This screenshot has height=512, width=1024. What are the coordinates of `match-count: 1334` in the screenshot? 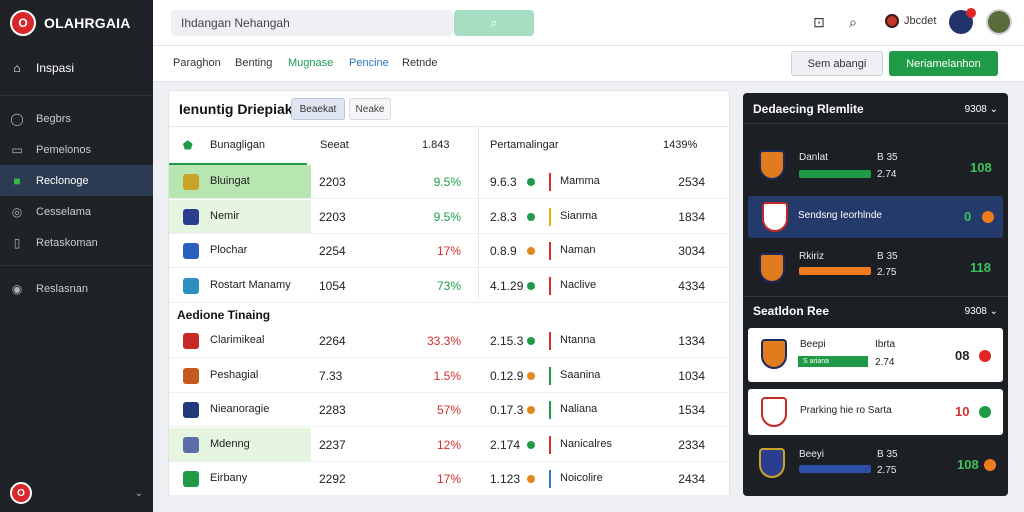 It's located at (691, 341).